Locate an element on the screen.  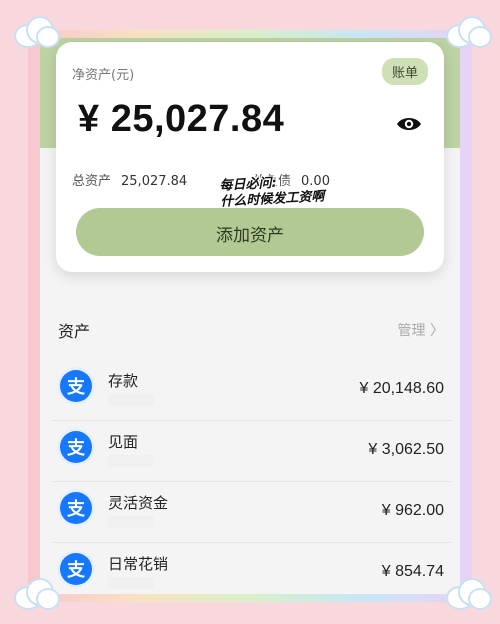
net-assets-amount: ¥ 25,027.84 is located at coordinates (181, 119).